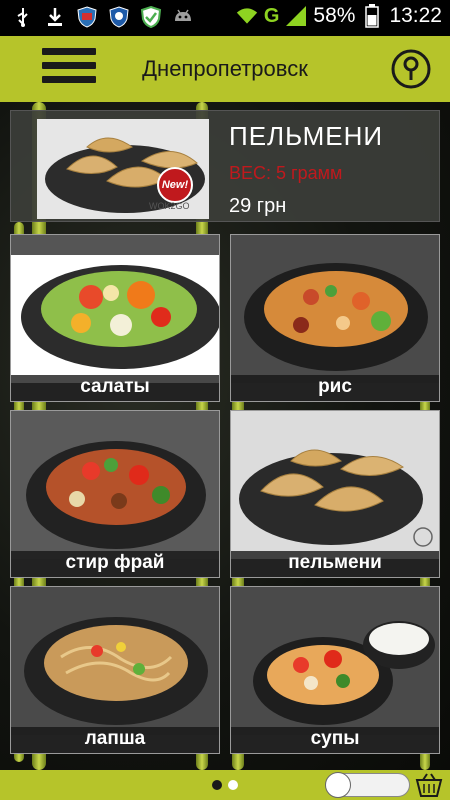 This screenshot has height=800, width=450. What do you see at coordinates (429, 785) in the screenshot?
I see `cart-icon` at bounding box center [429, 785].